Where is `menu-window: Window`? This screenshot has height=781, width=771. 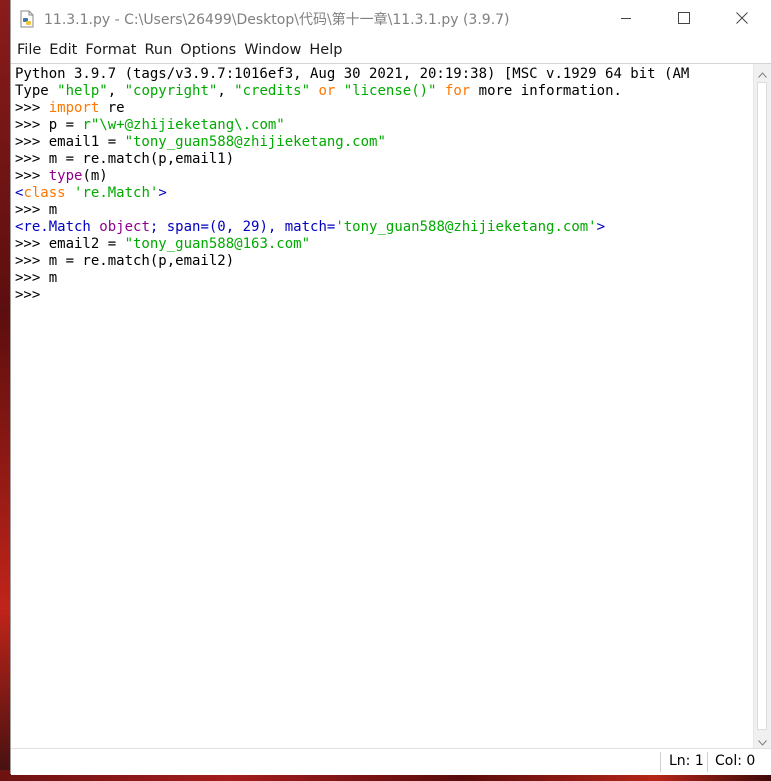 menu-window: Window is located at coordinates (276, 50).